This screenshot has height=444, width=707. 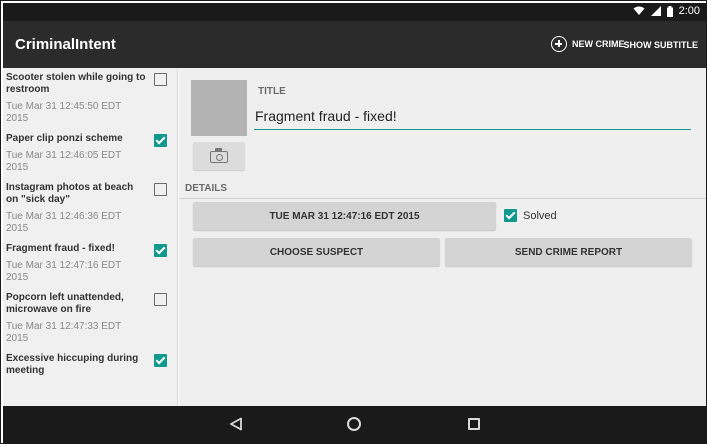 What do you see at coordinates (598, 44) in the screenshot?
I see `new-crime-label: NEW CRIME` at bounding box center [598, 44].